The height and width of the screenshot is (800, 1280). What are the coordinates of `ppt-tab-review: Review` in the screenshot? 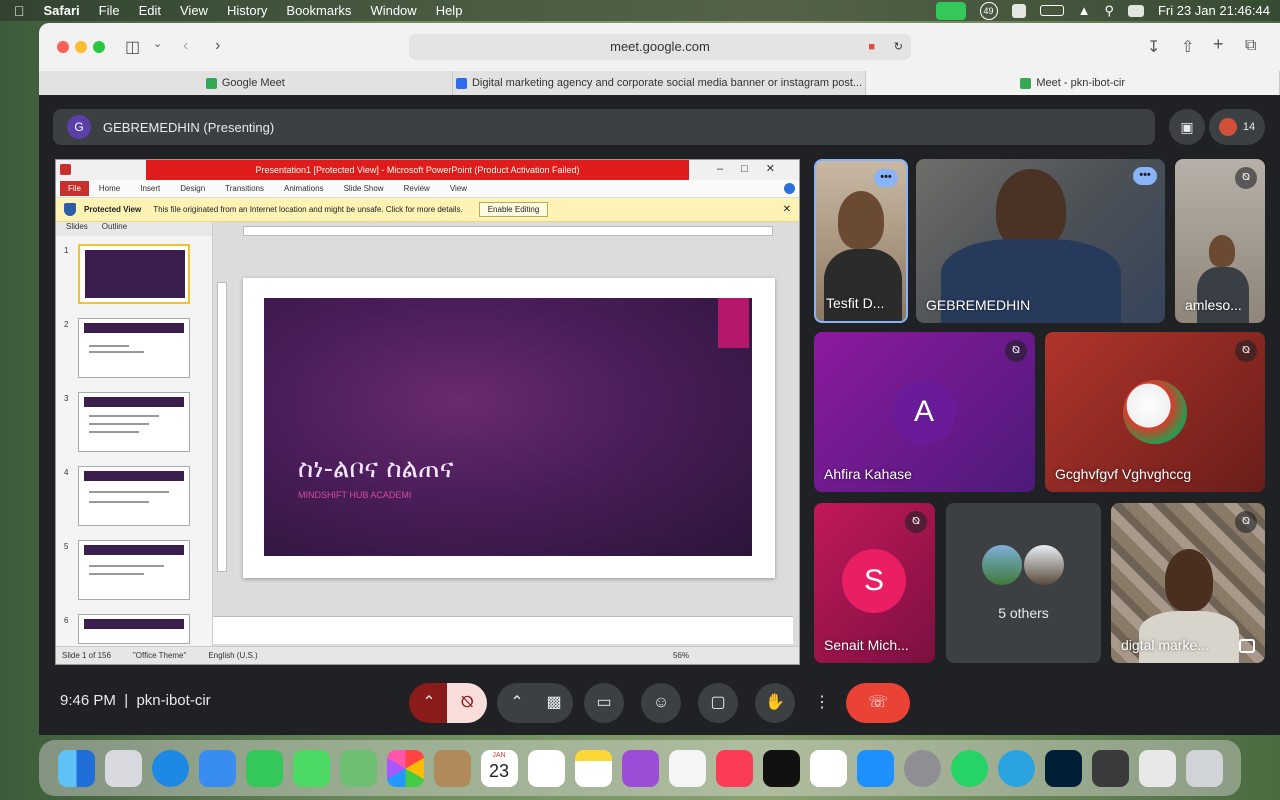 It's located at (417, 188).